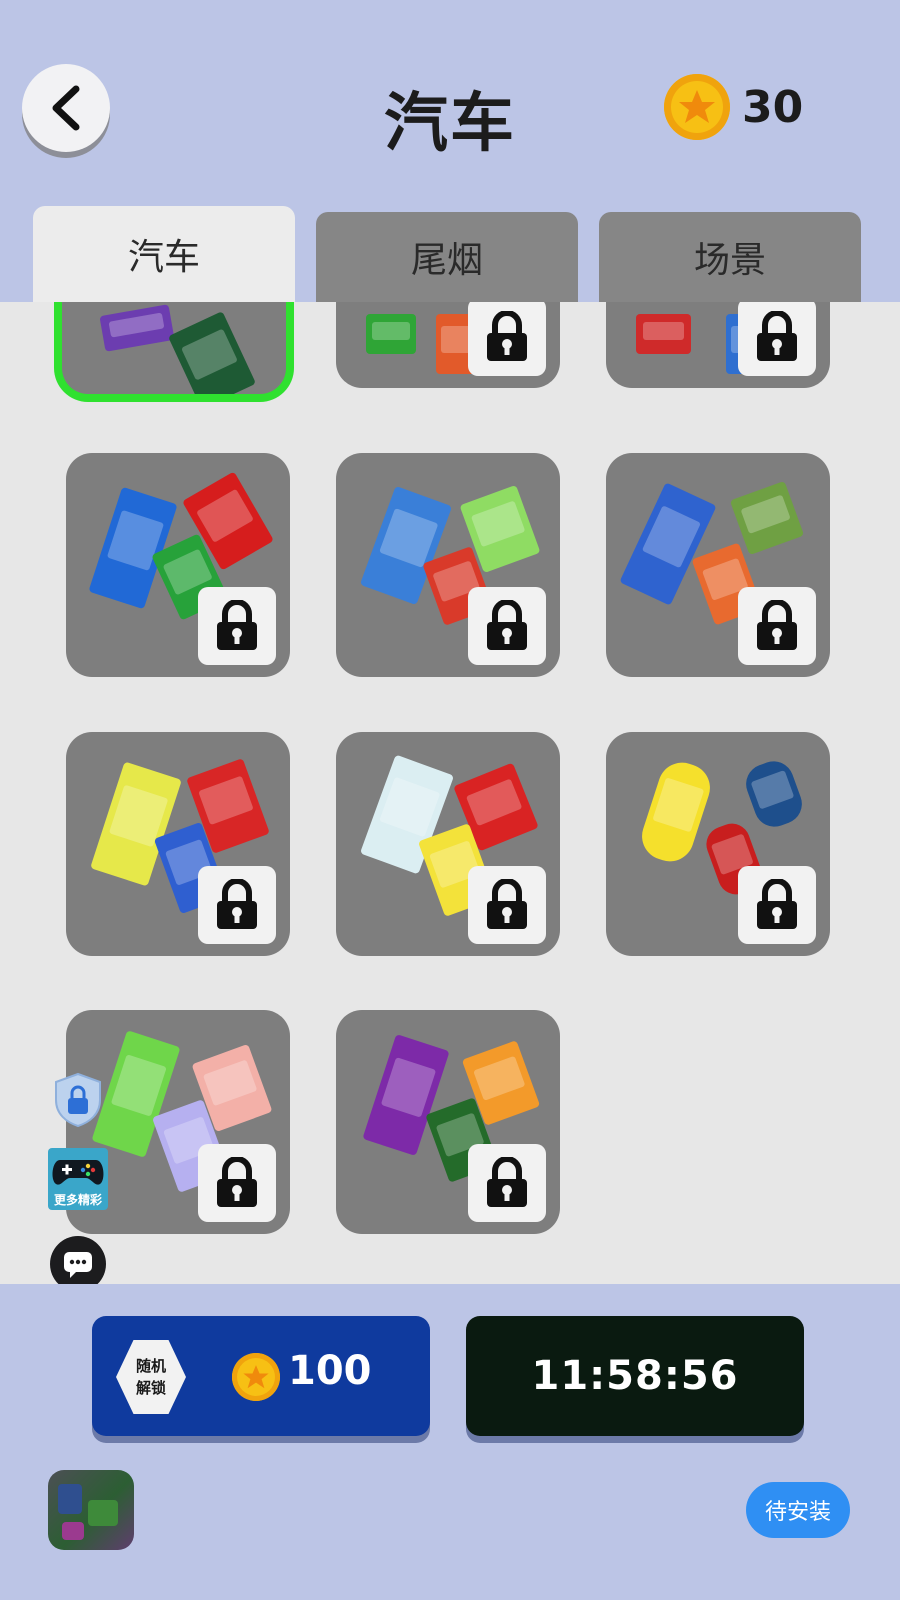 This screenshot has height=1600, width=900. What do you see at coordinates (164, 254) in the screenshot?
I see `tab-cars: 汽车` at bounding box center [164, 254].